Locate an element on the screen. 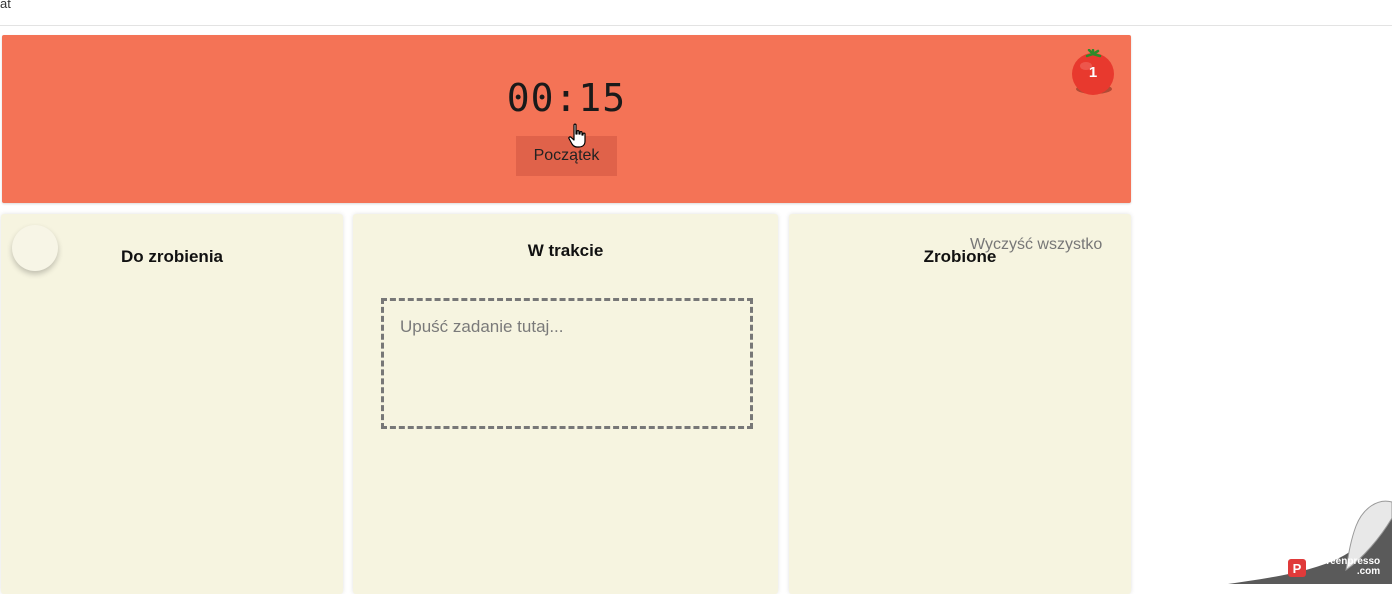 This screenshot has width=1392, height=594. clear-all-button: Wyczyść wszystko is located at coordinates (1036, 245).